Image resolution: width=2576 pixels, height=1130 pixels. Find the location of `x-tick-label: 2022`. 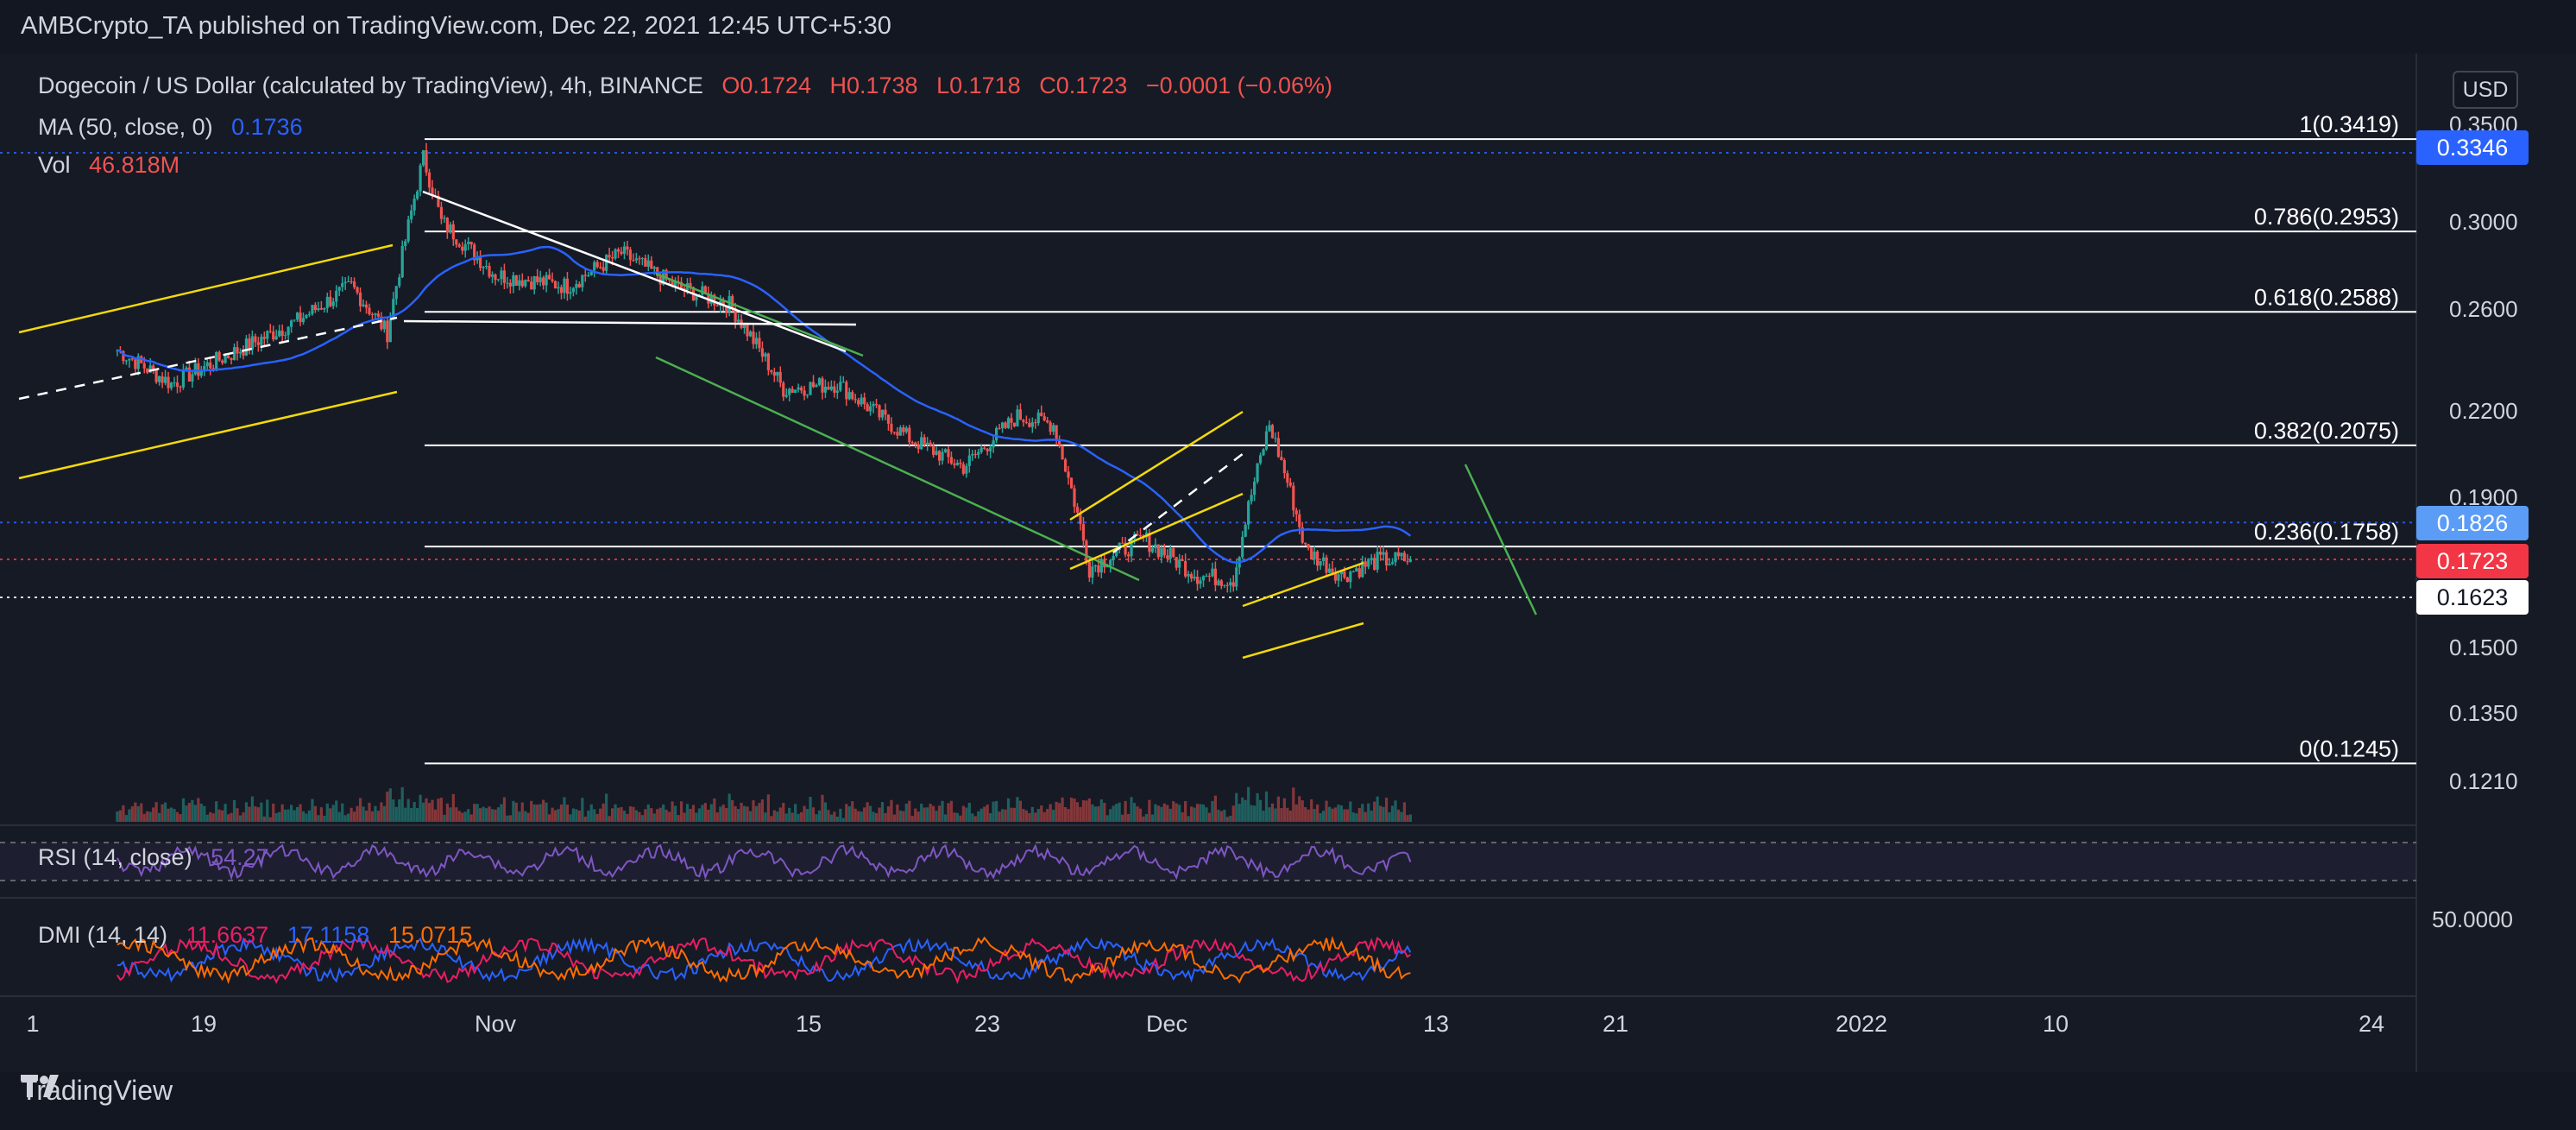

x-tick-label: 2022 is located at coordinates (1862, 1024).